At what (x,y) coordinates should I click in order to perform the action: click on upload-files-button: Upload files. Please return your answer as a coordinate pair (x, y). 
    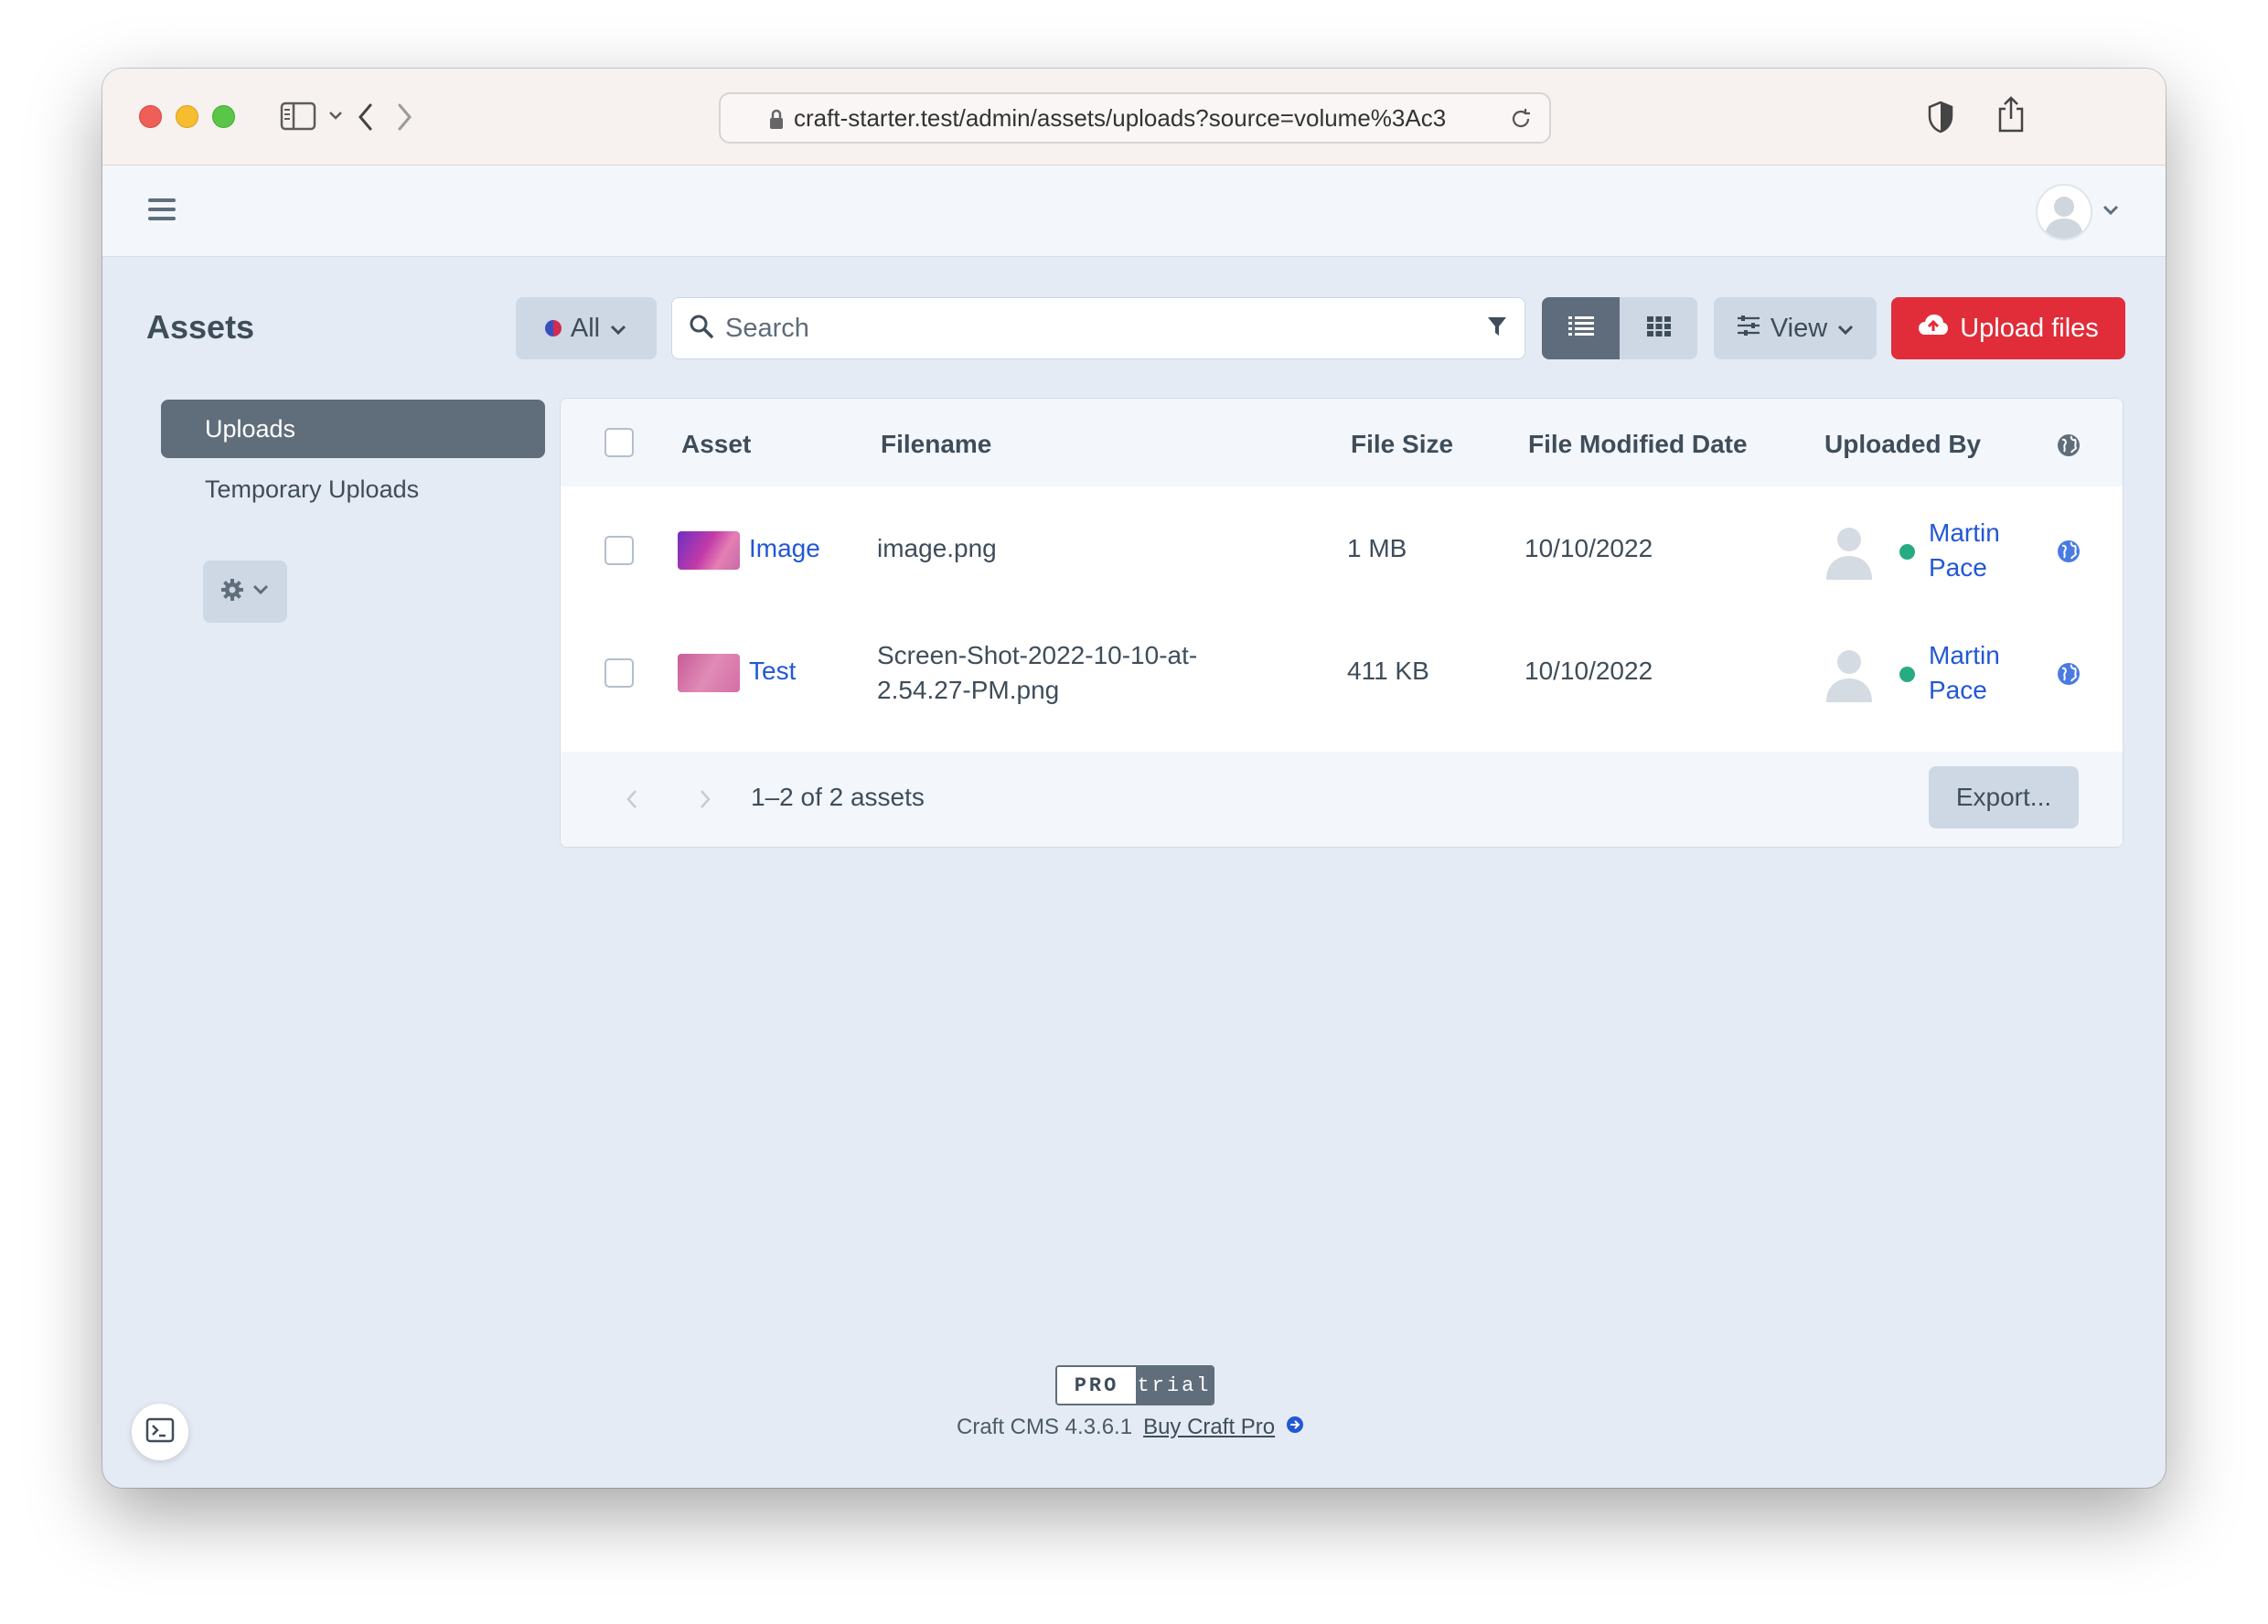
    Looking at the image, I should click on (2008, 328).